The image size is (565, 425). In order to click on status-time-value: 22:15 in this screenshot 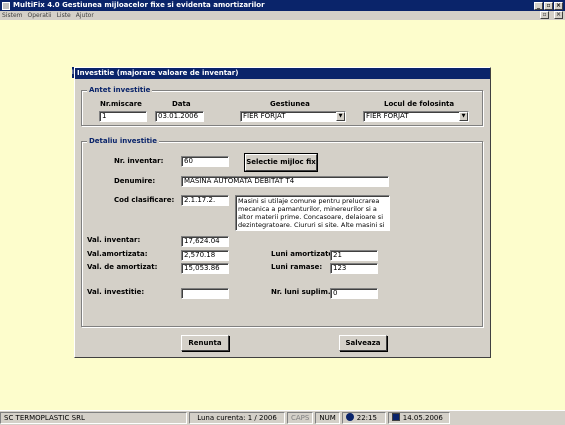, I will do `click(366, 418)`.